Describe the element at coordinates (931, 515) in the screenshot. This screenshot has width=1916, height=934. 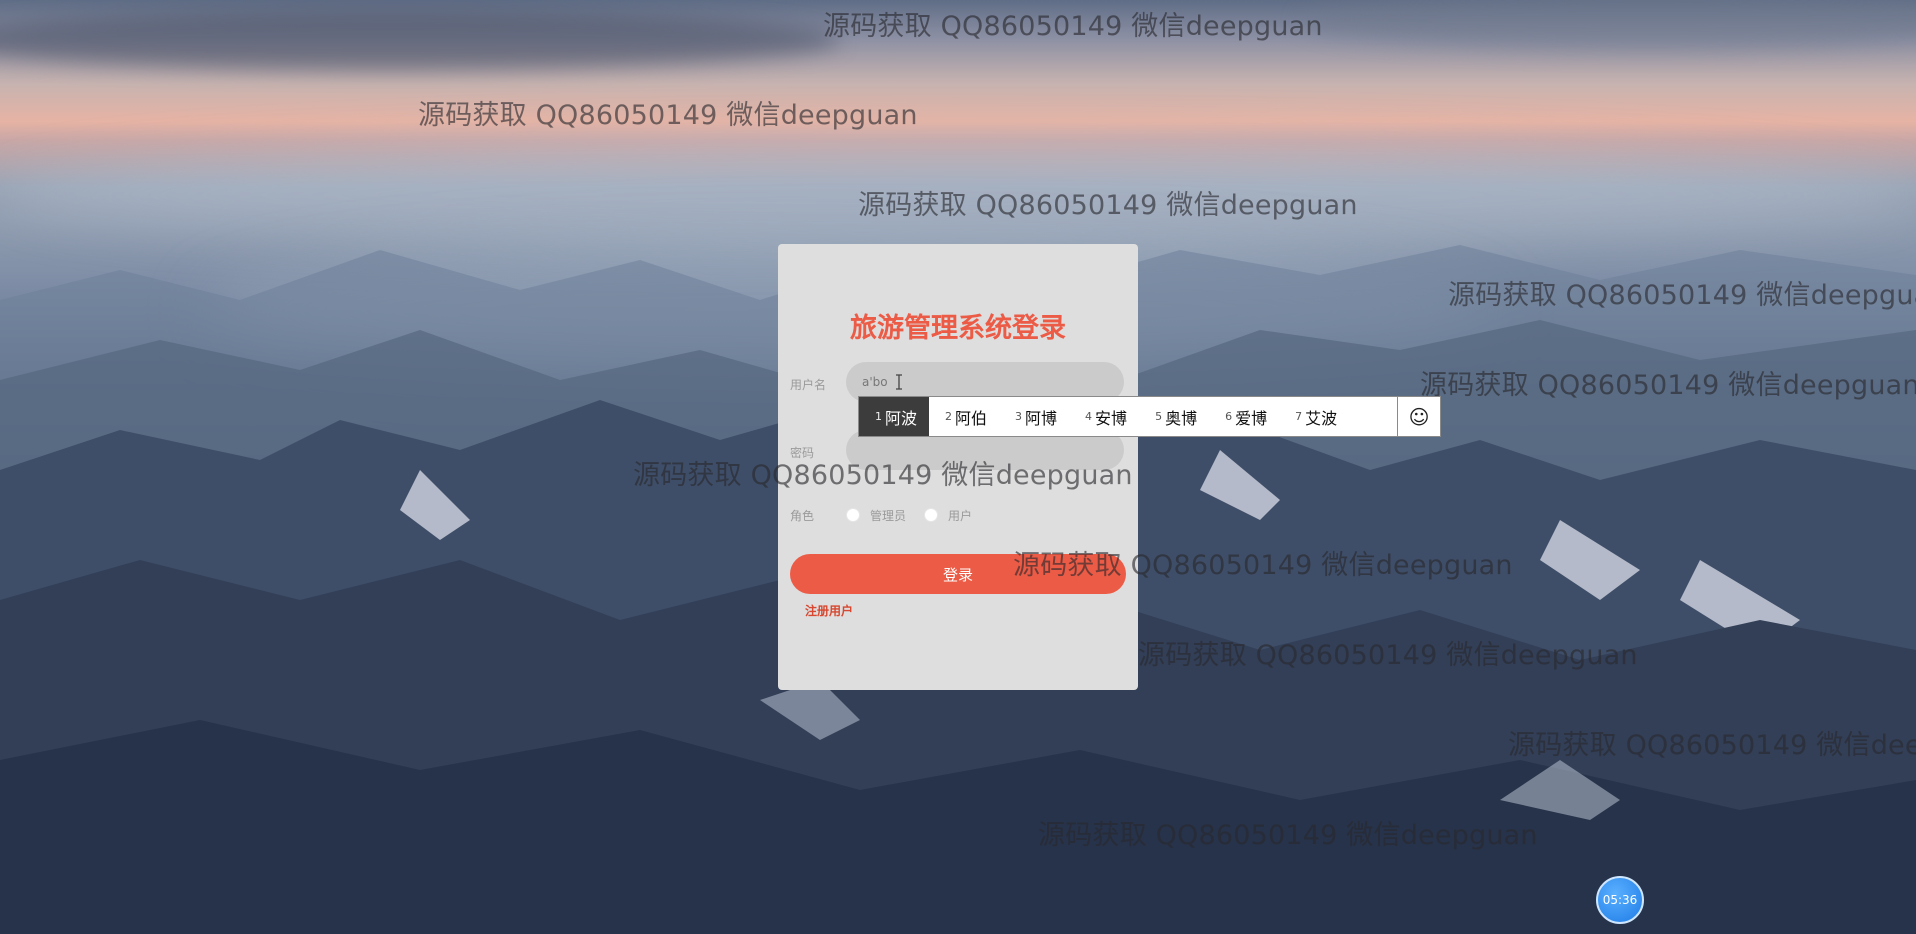
I see `role-user-radio` at that location.